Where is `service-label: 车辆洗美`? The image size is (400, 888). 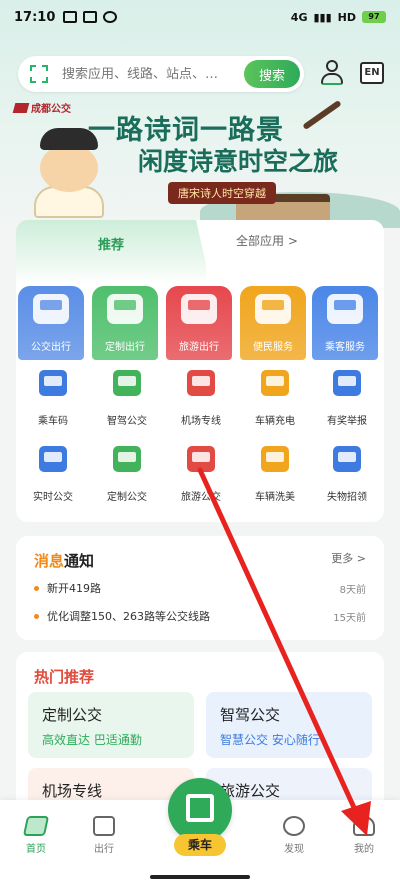
service-label: 车辆洗美 is located at coordinates (275, 497).